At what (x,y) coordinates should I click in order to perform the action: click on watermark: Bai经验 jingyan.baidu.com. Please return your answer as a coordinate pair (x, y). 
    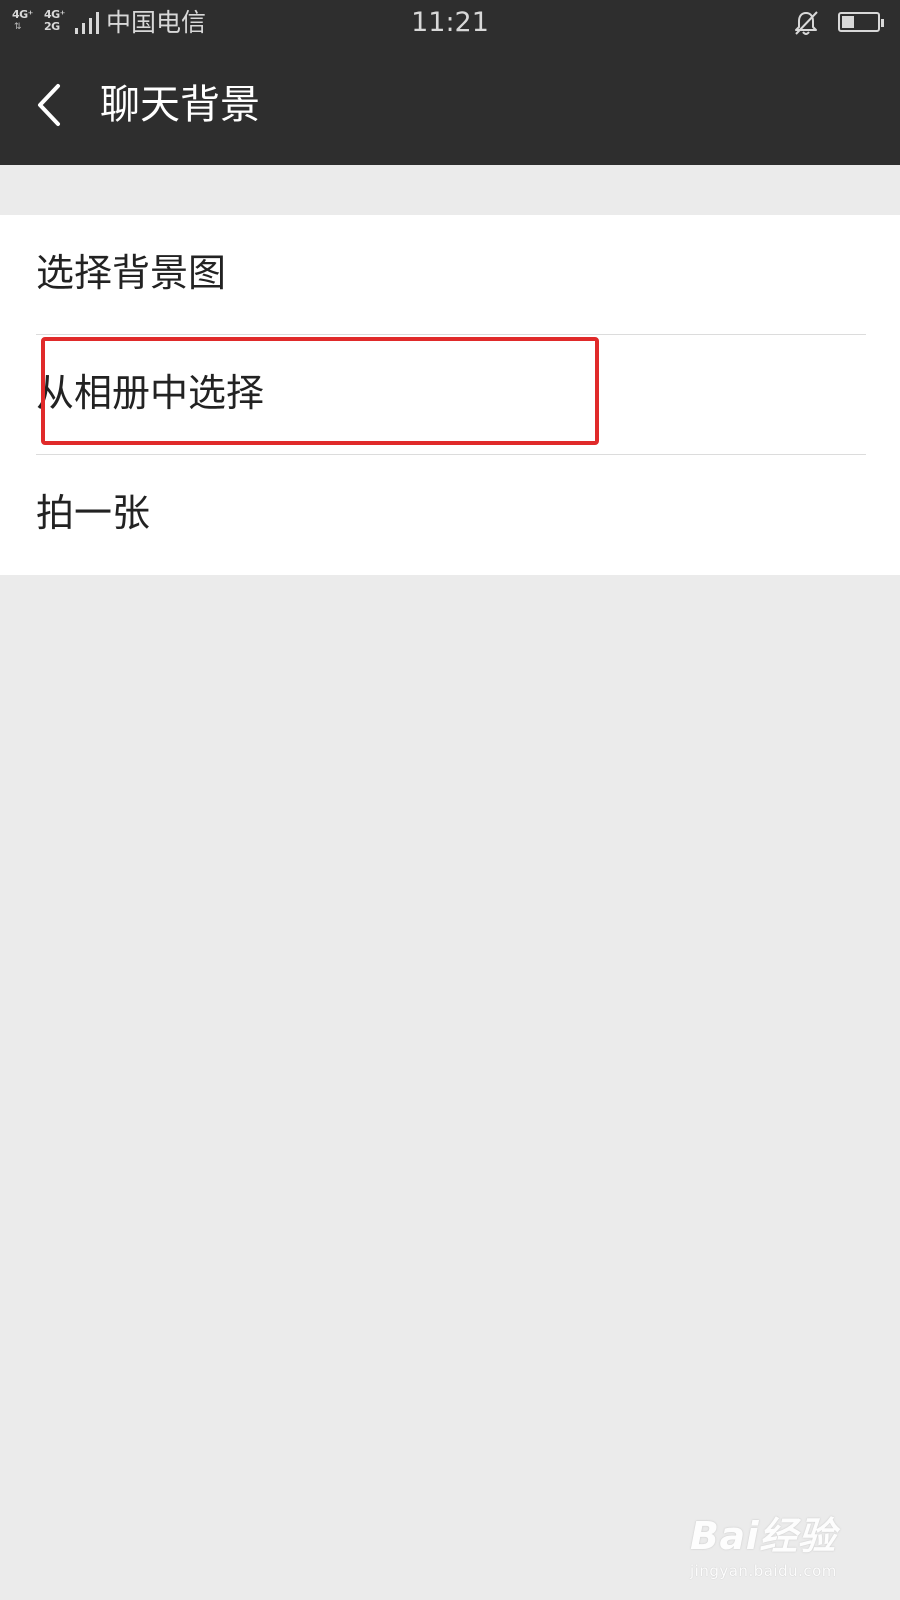
    Looking at the image, I should click on (775, 1545).